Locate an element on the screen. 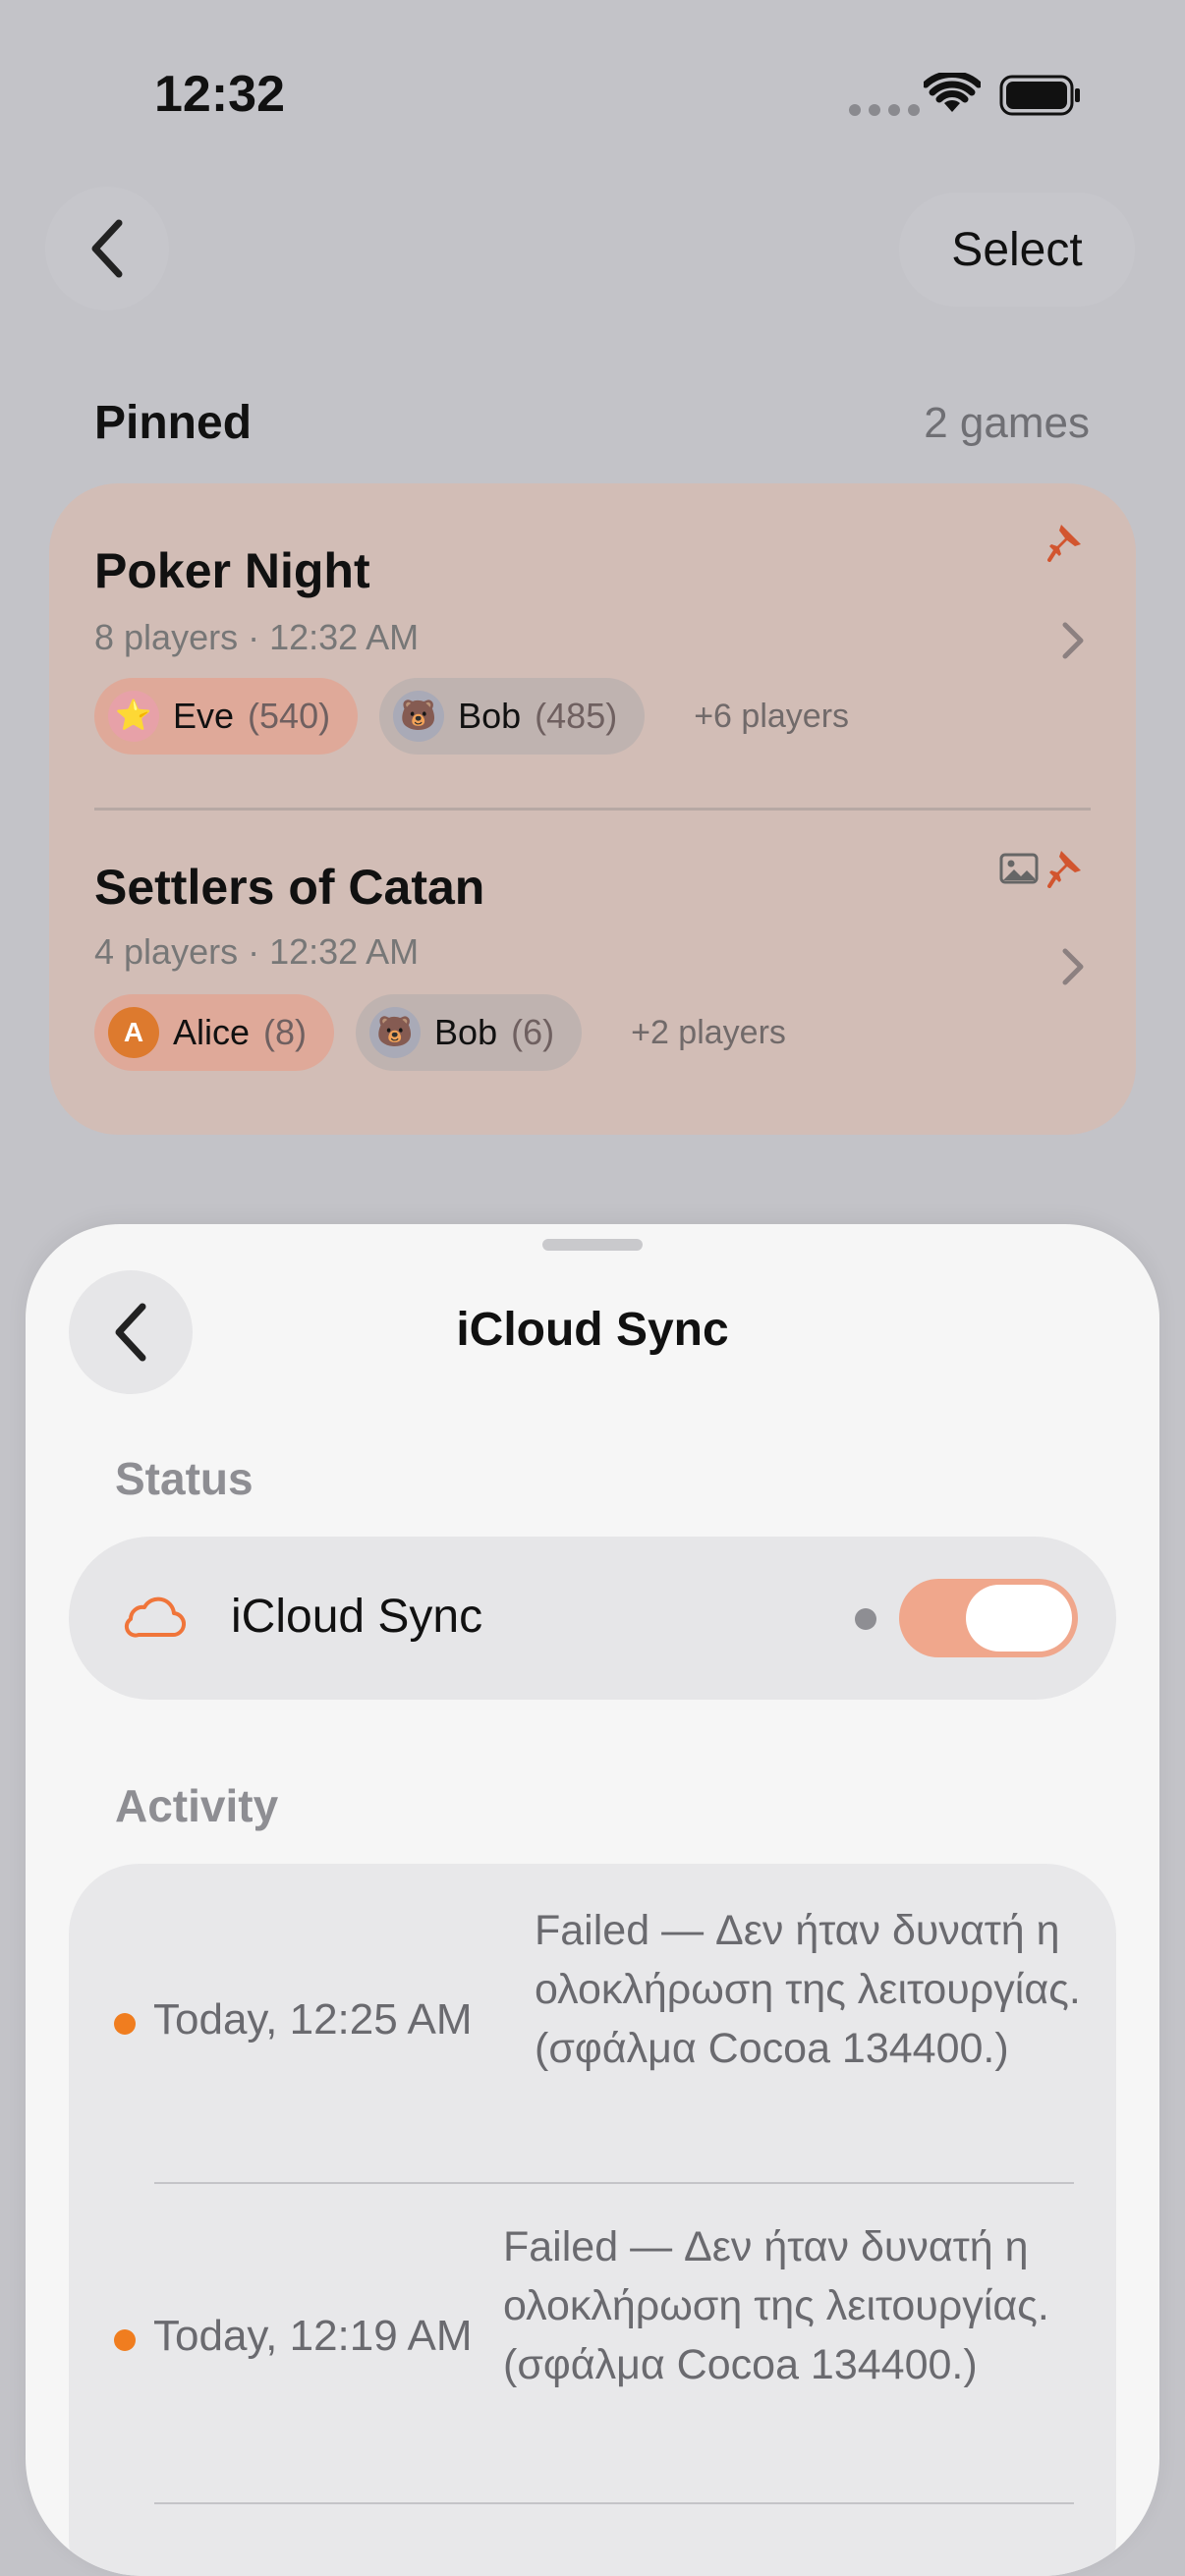  icloud-sync-row: iCloud Sync is located at coordinates (592, 1618).